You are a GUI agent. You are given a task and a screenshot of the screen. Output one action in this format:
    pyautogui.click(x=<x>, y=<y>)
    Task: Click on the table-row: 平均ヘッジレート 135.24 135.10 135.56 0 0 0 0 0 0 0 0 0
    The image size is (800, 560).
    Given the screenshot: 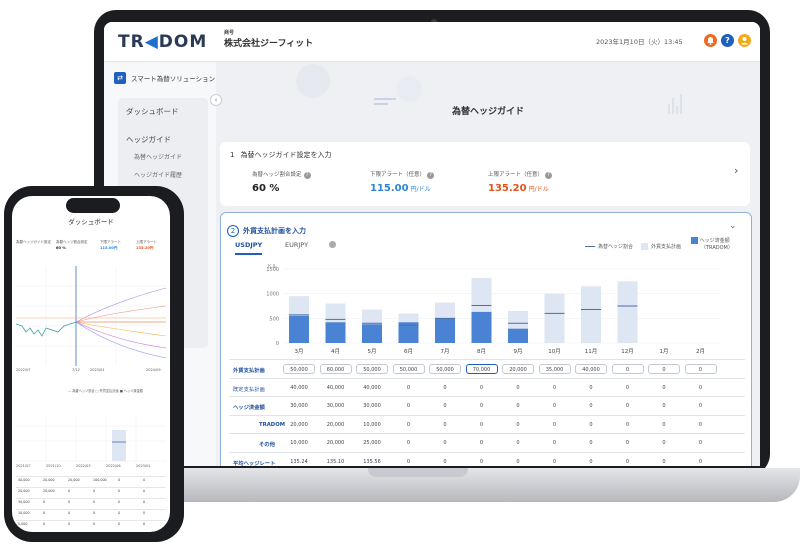 What is the action you would take?
    pyautogui.click(x=487, y=458)
    